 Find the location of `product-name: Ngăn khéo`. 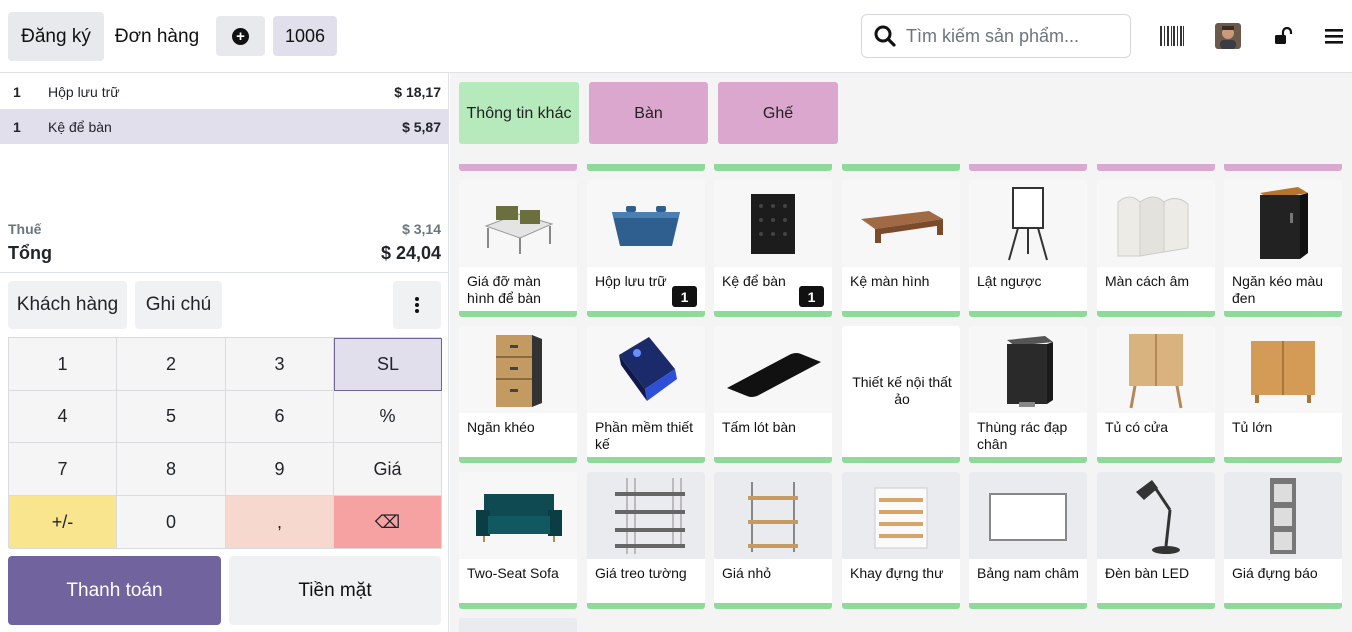

product-name: Ngăn khéo is located at coordinates (501, 427).